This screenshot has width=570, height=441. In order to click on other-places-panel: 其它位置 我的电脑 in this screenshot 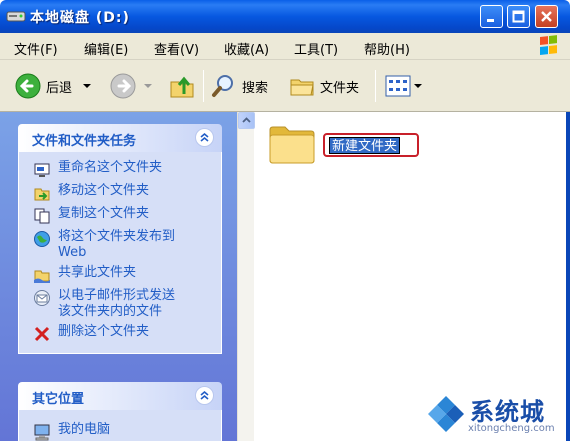, I will do `click(120, 411)`.